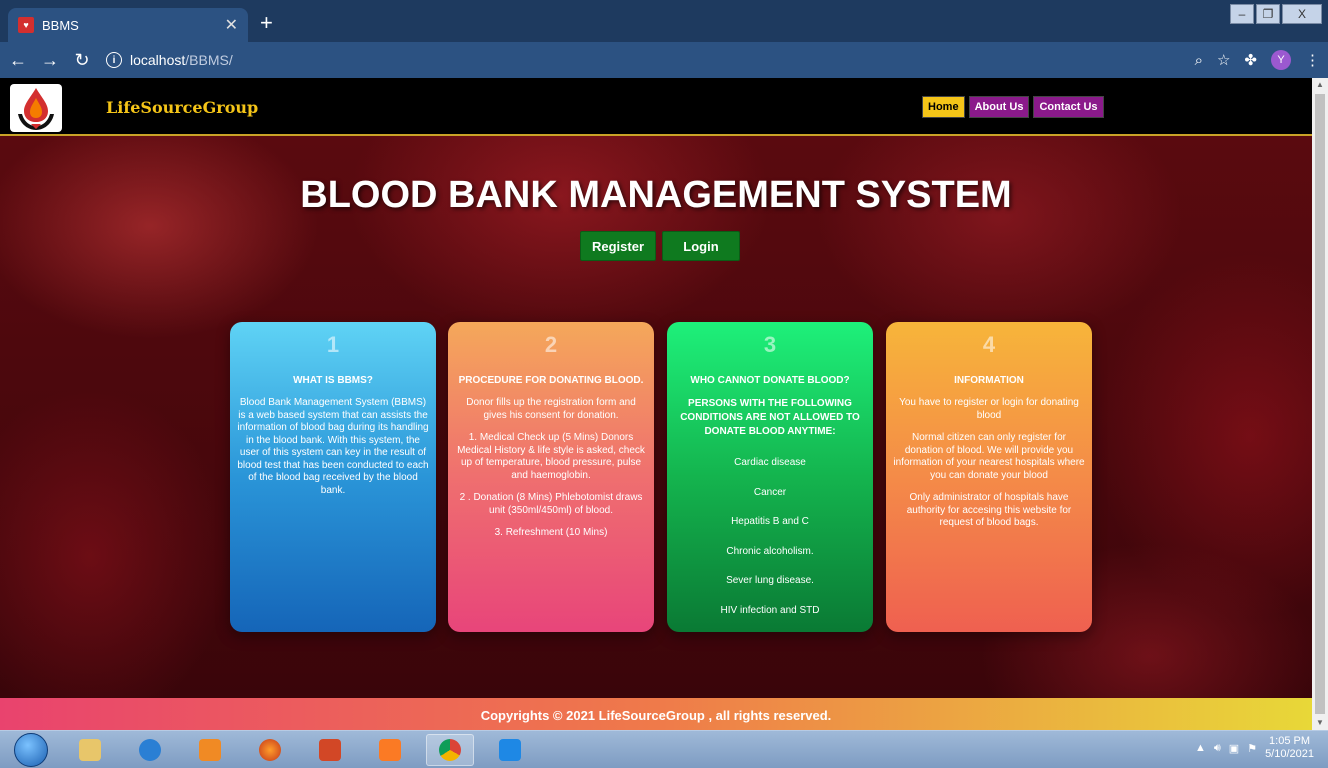 The height and width of the screenshot is (768, 1328). I want to click on reload-icon: ↻, so click(82, 60).